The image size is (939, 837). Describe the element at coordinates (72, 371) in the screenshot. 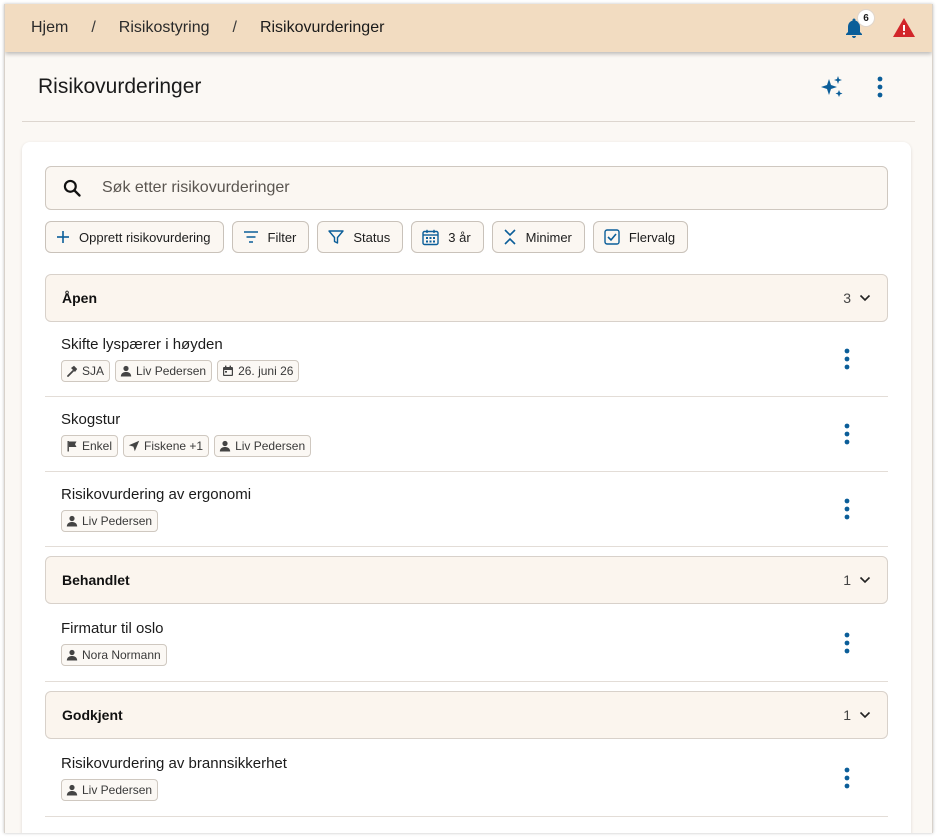

I see `hammer-icon` at that location.